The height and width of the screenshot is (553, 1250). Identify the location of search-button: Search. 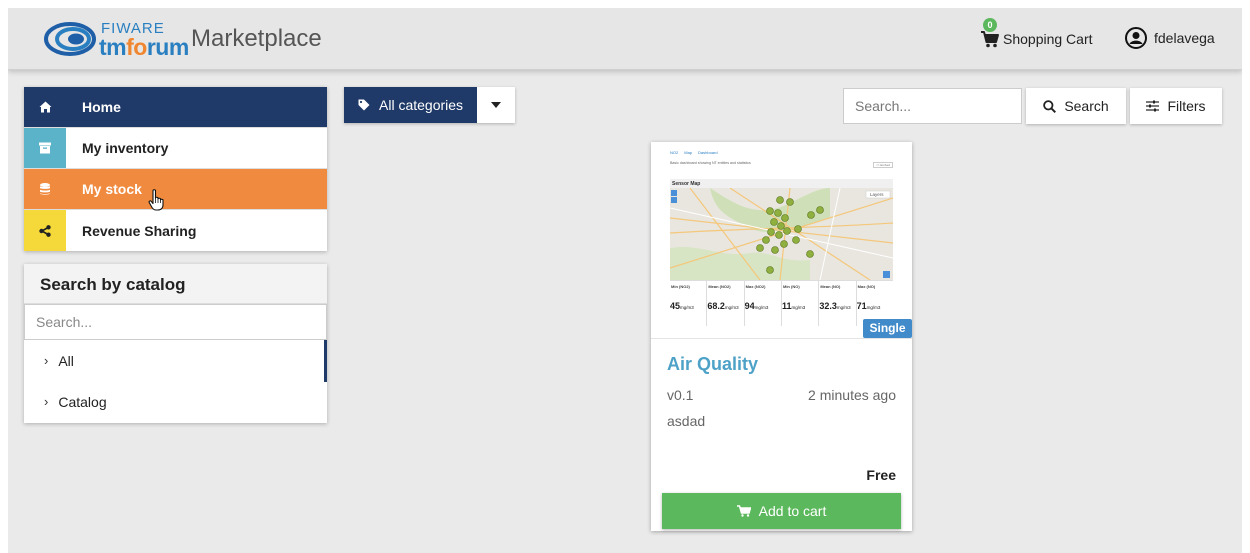
(1076, 106).